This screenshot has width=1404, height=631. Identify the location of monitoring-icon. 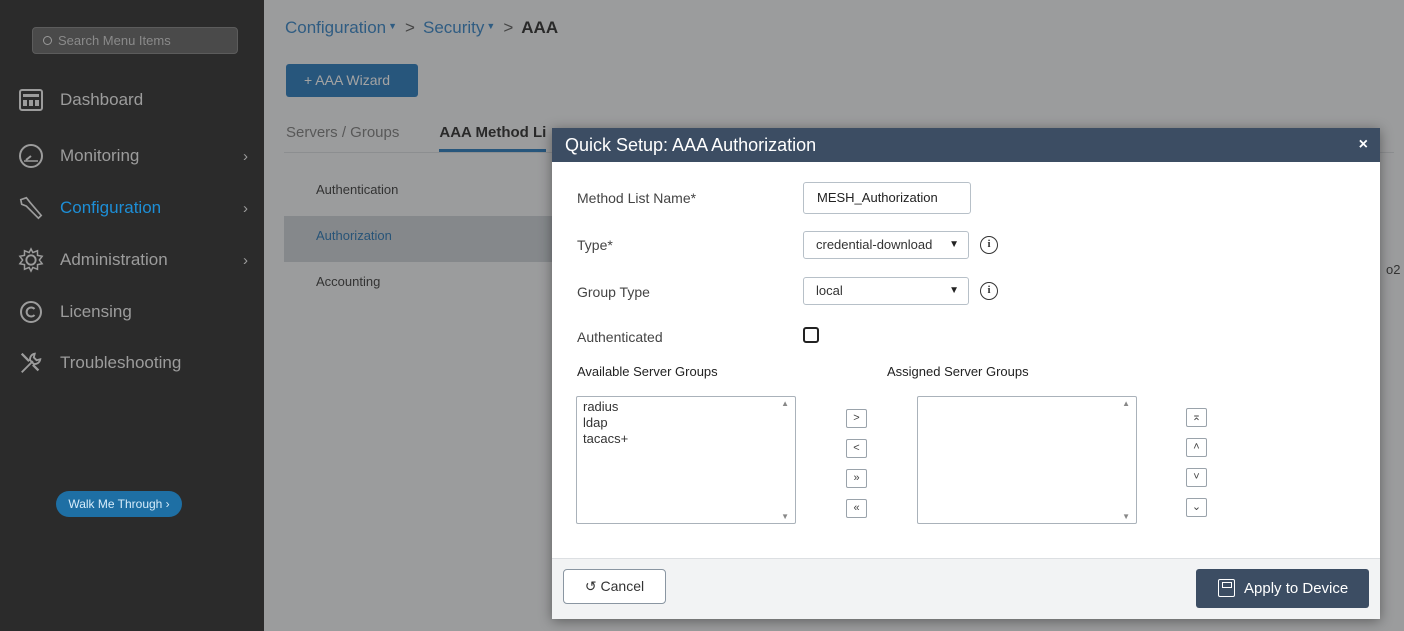
(31, 156).